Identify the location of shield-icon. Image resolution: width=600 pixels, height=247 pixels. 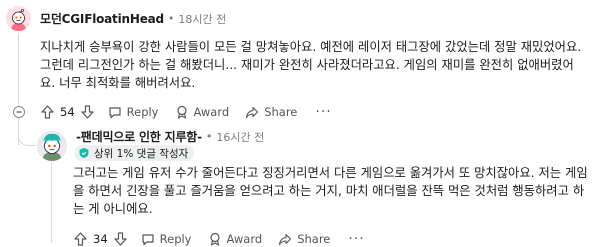
(84, 153).